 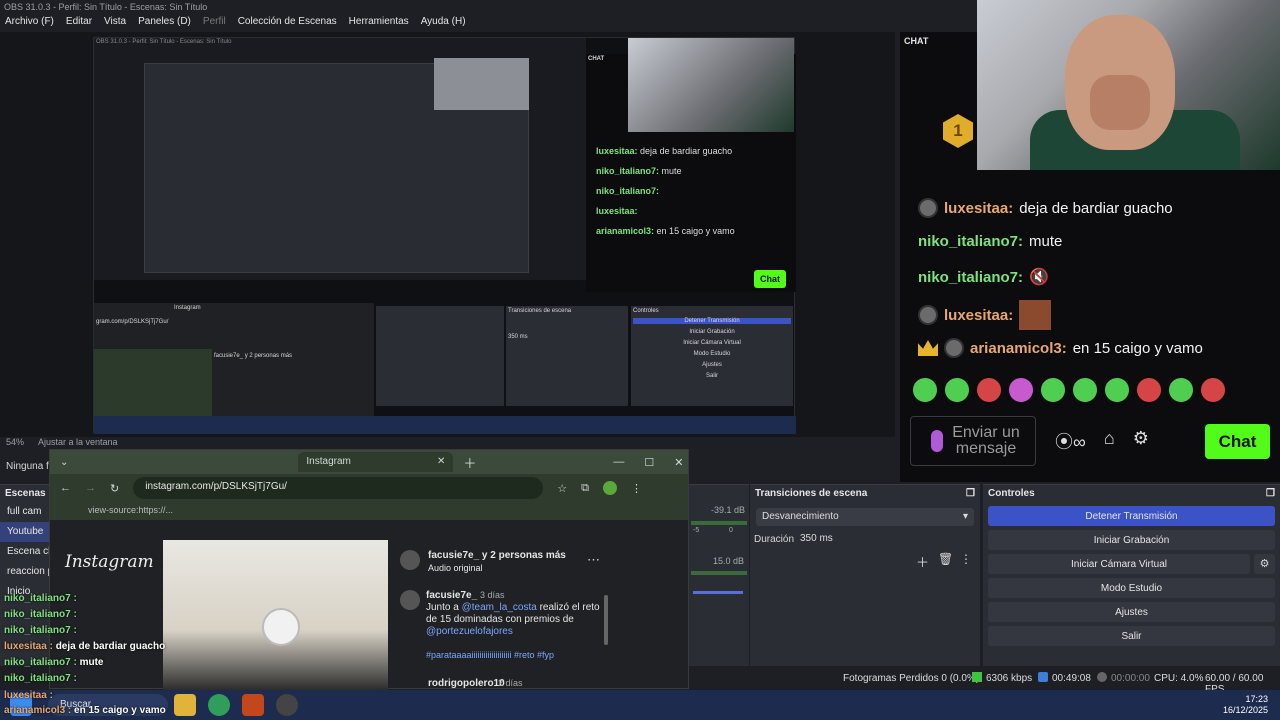 I want to click on comment-age: 3 días, so click(x=492, y=595).